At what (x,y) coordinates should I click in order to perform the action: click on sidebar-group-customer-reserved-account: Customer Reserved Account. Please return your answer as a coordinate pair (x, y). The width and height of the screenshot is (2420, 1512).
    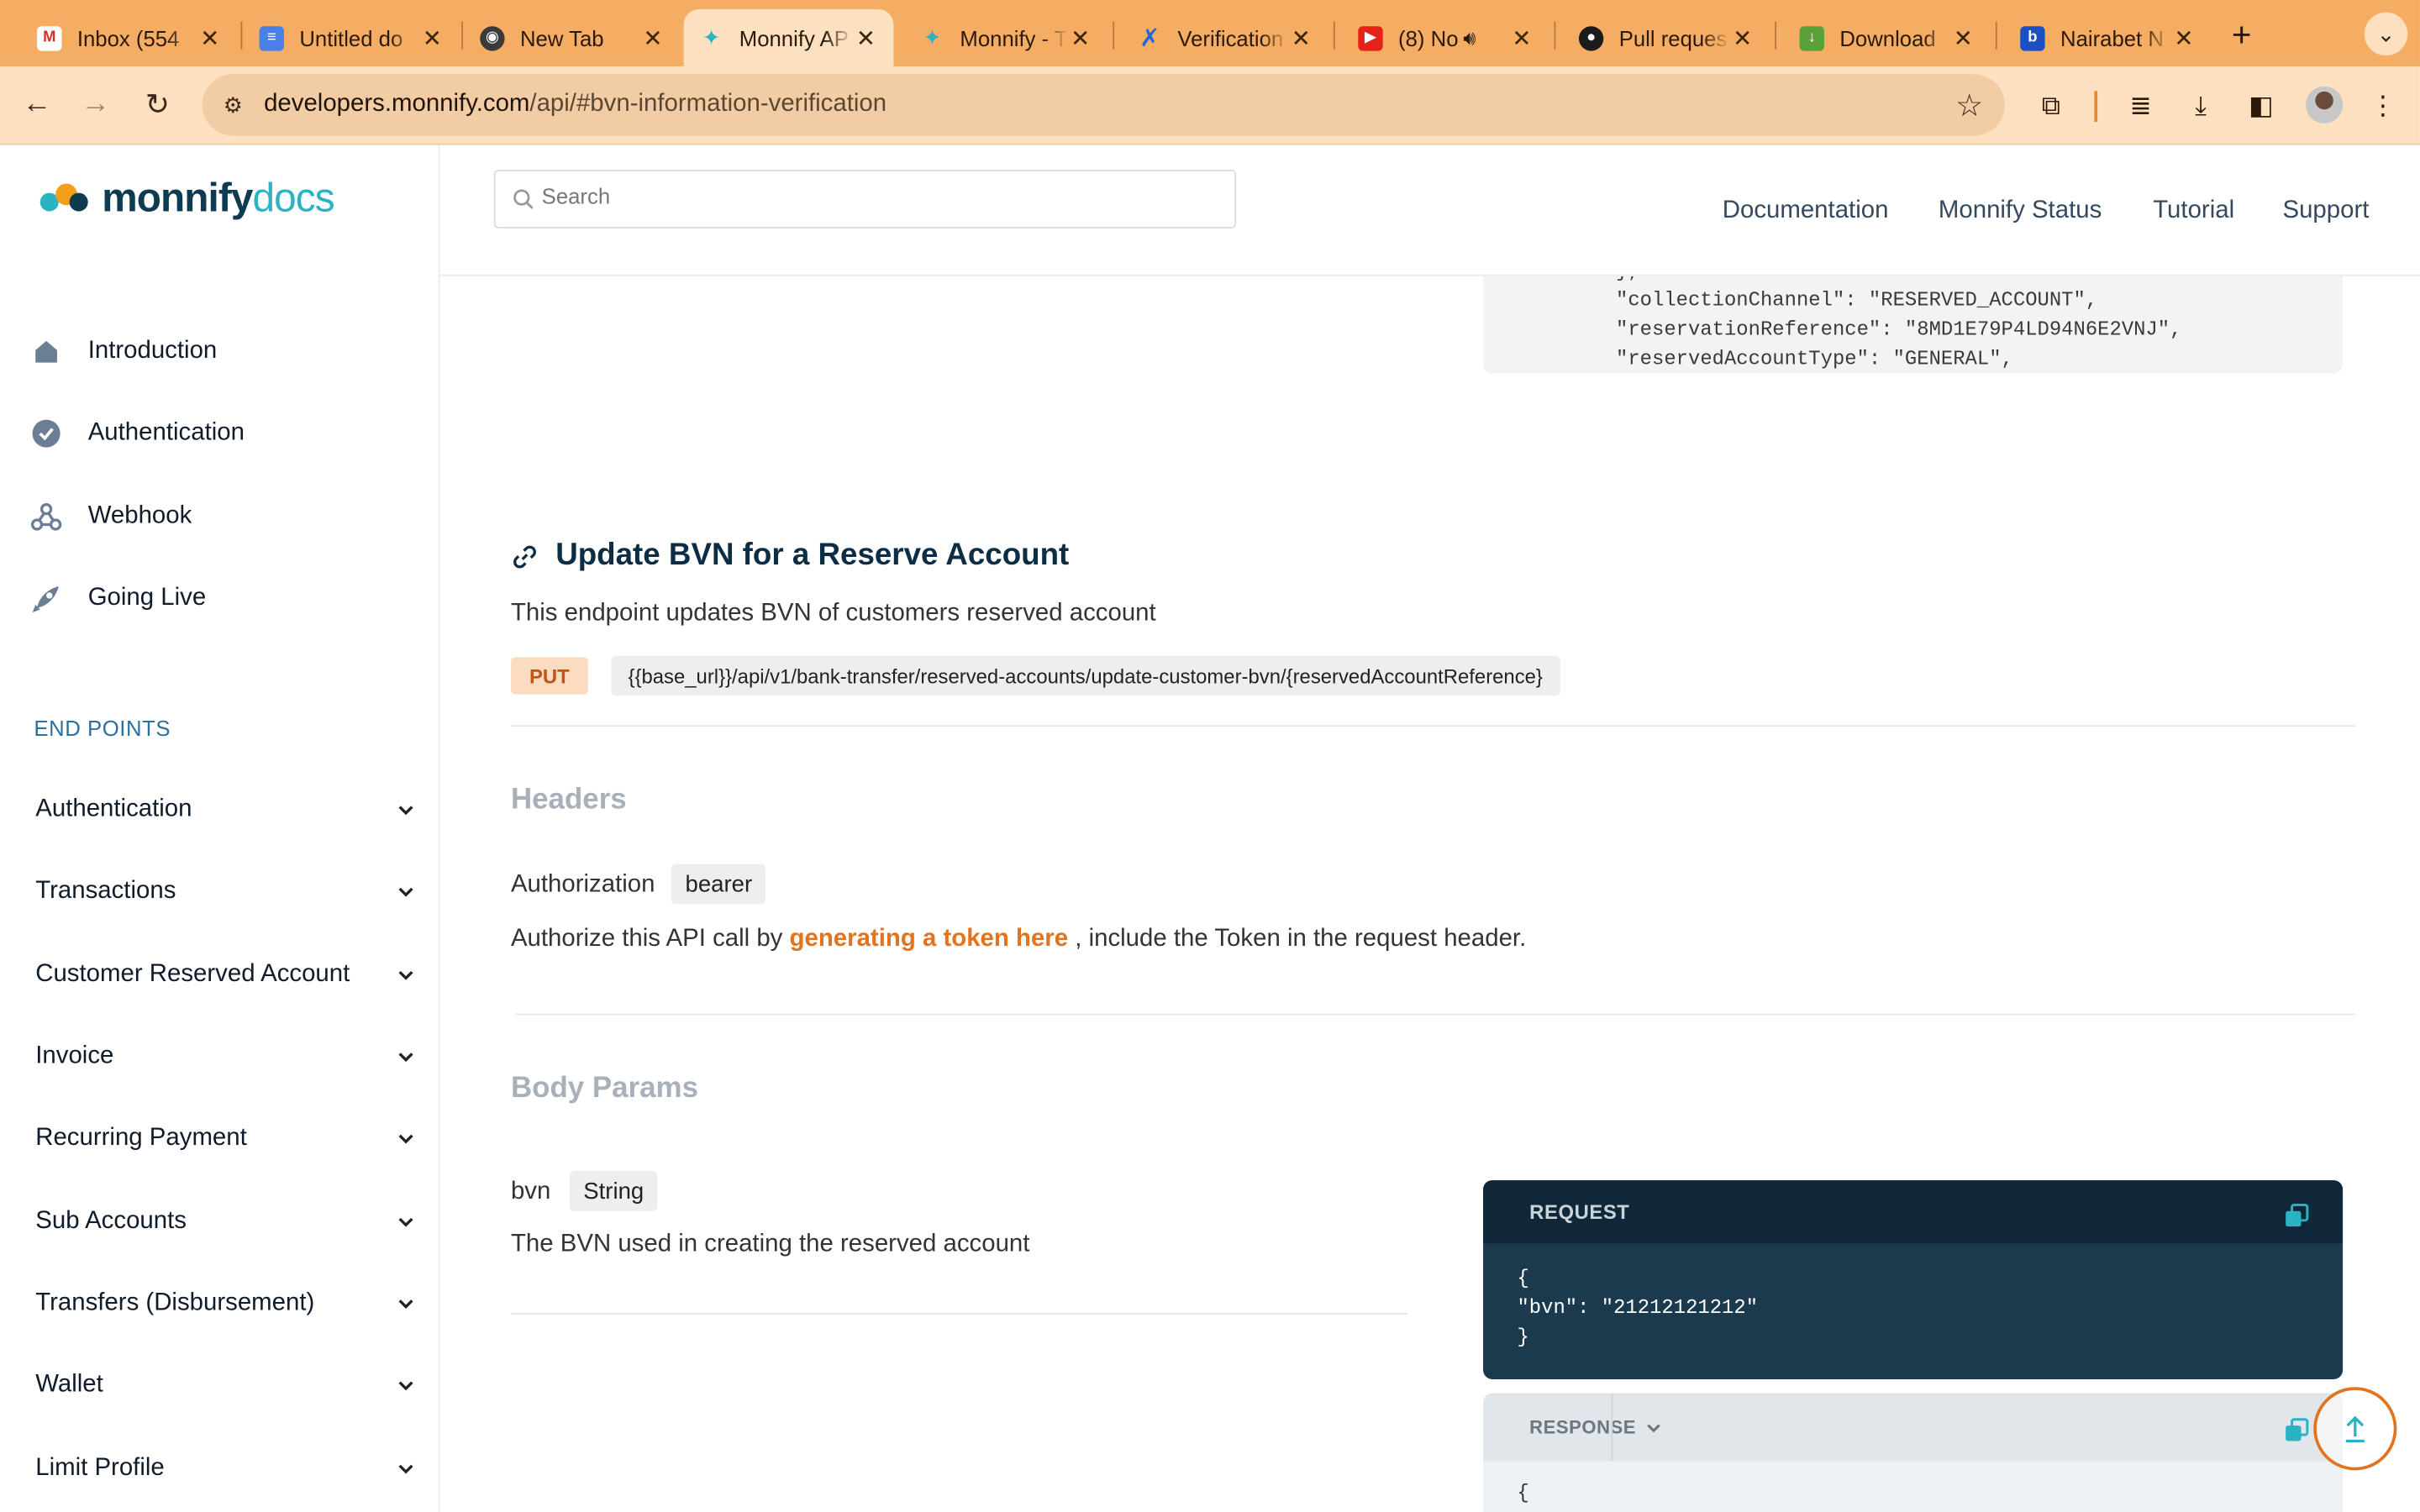
    Looking at the image, I should click on (225, 975).